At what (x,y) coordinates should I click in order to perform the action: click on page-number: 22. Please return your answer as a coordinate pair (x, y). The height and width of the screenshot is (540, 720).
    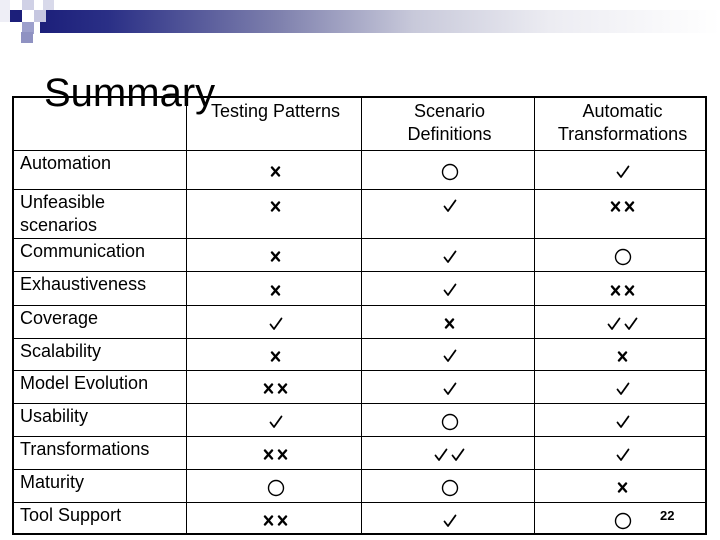
    Looking at the image, I should click on (667, 515).